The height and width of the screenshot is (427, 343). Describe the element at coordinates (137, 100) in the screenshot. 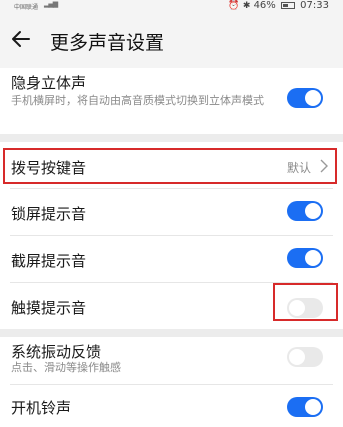

I see `stealth-stereo-description: 手机横屏时，将自动由高音质模式切换到立体声模式` at that location.